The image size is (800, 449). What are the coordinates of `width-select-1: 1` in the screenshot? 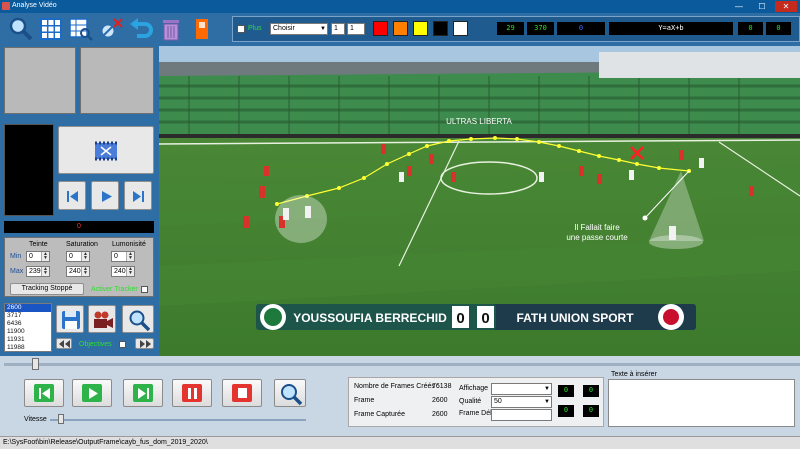 It's located at (338, 29).